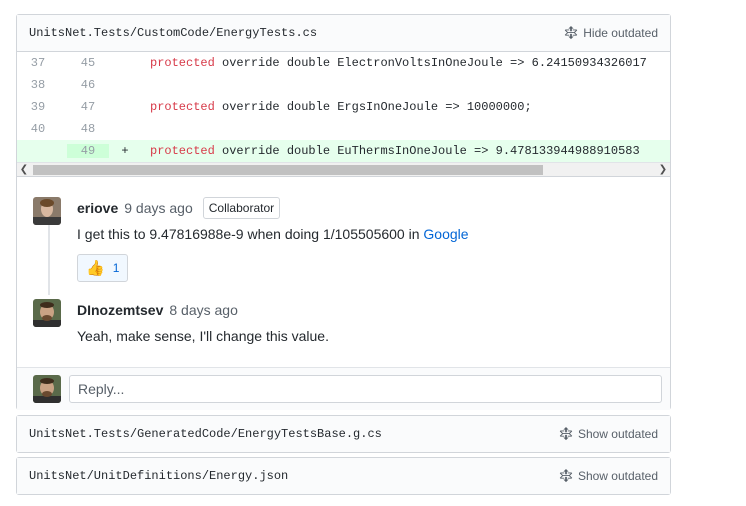  I want to click on new-line-number: 48, so click(88, 129).